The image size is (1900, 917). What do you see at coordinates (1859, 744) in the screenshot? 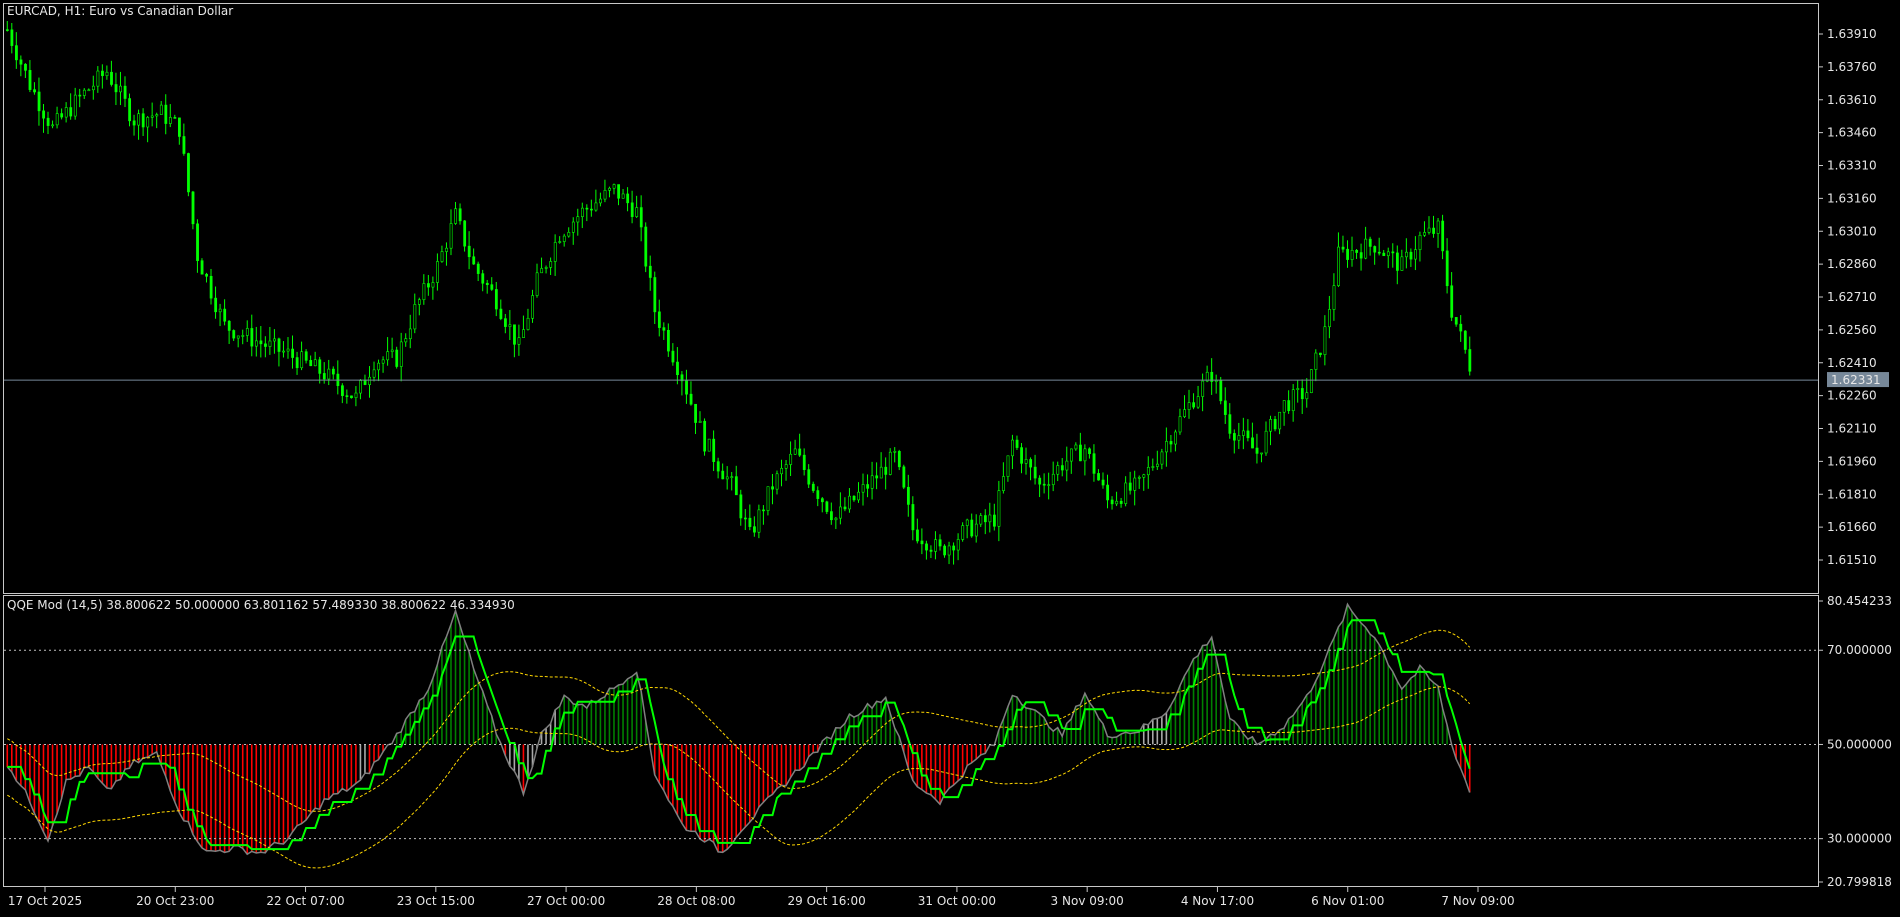
I see `indicator-tick-label: 50.000000` at bounding box center [1859, 744].